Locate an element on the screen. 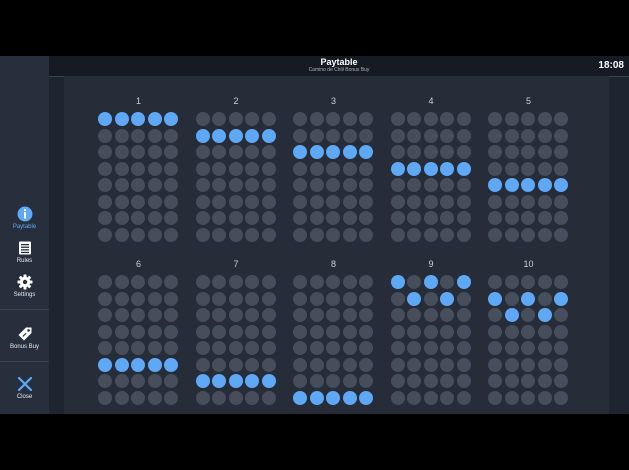 The image size is (629, 470). sidebar-item-paytable: Paytable is located at coordinates (24, 218).